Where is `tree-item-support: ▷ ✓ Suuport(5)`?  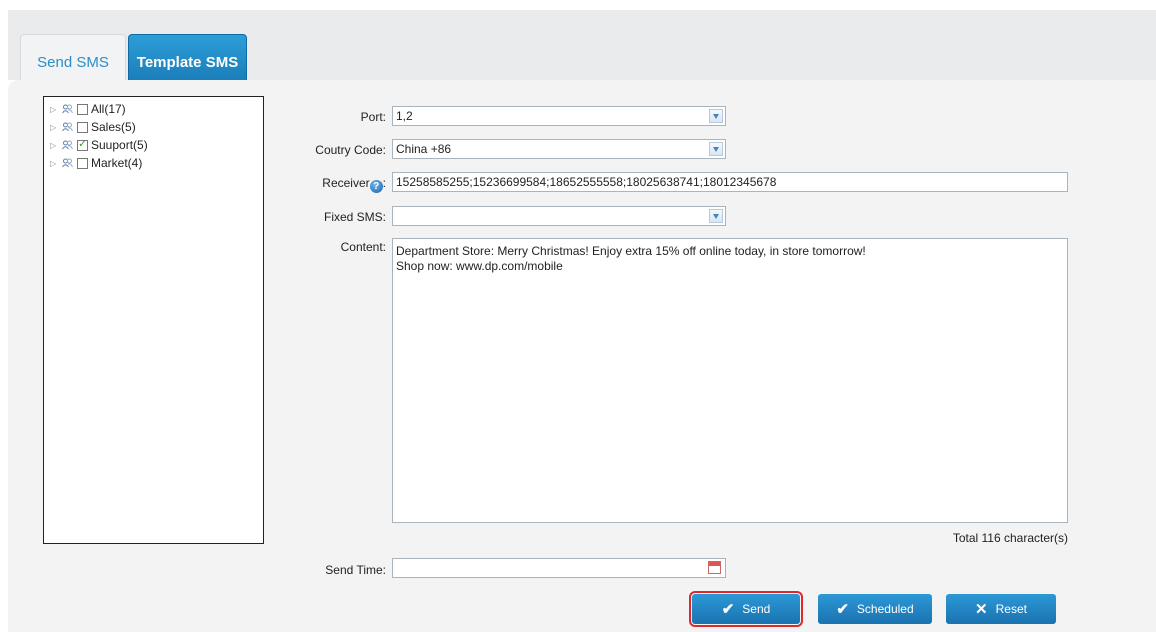 tree-item-support: ▷ ✓ Suuport(5) is located at coordinates (99, 145).